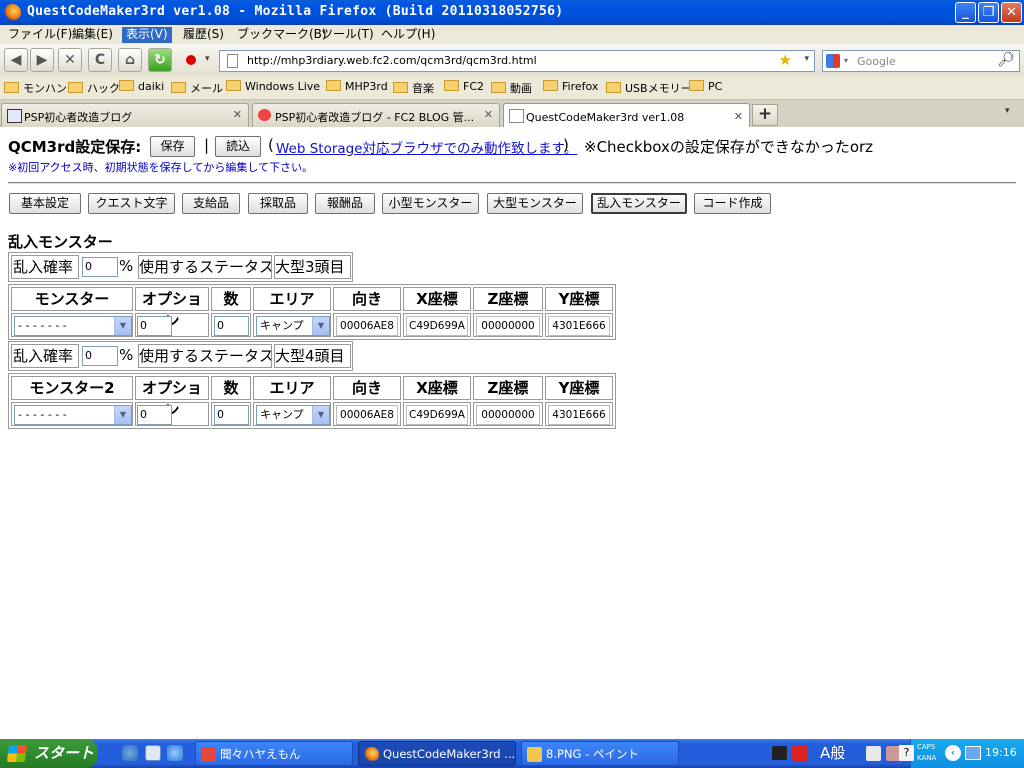 The width and height of the screenshot is (1024, 768). Describe the element at coordinates (376, 115) in the screenshot. I see `tab-fc2-blog: PSP初心者改造ブログ - FC2 BLOG 管... ✕` at that location.